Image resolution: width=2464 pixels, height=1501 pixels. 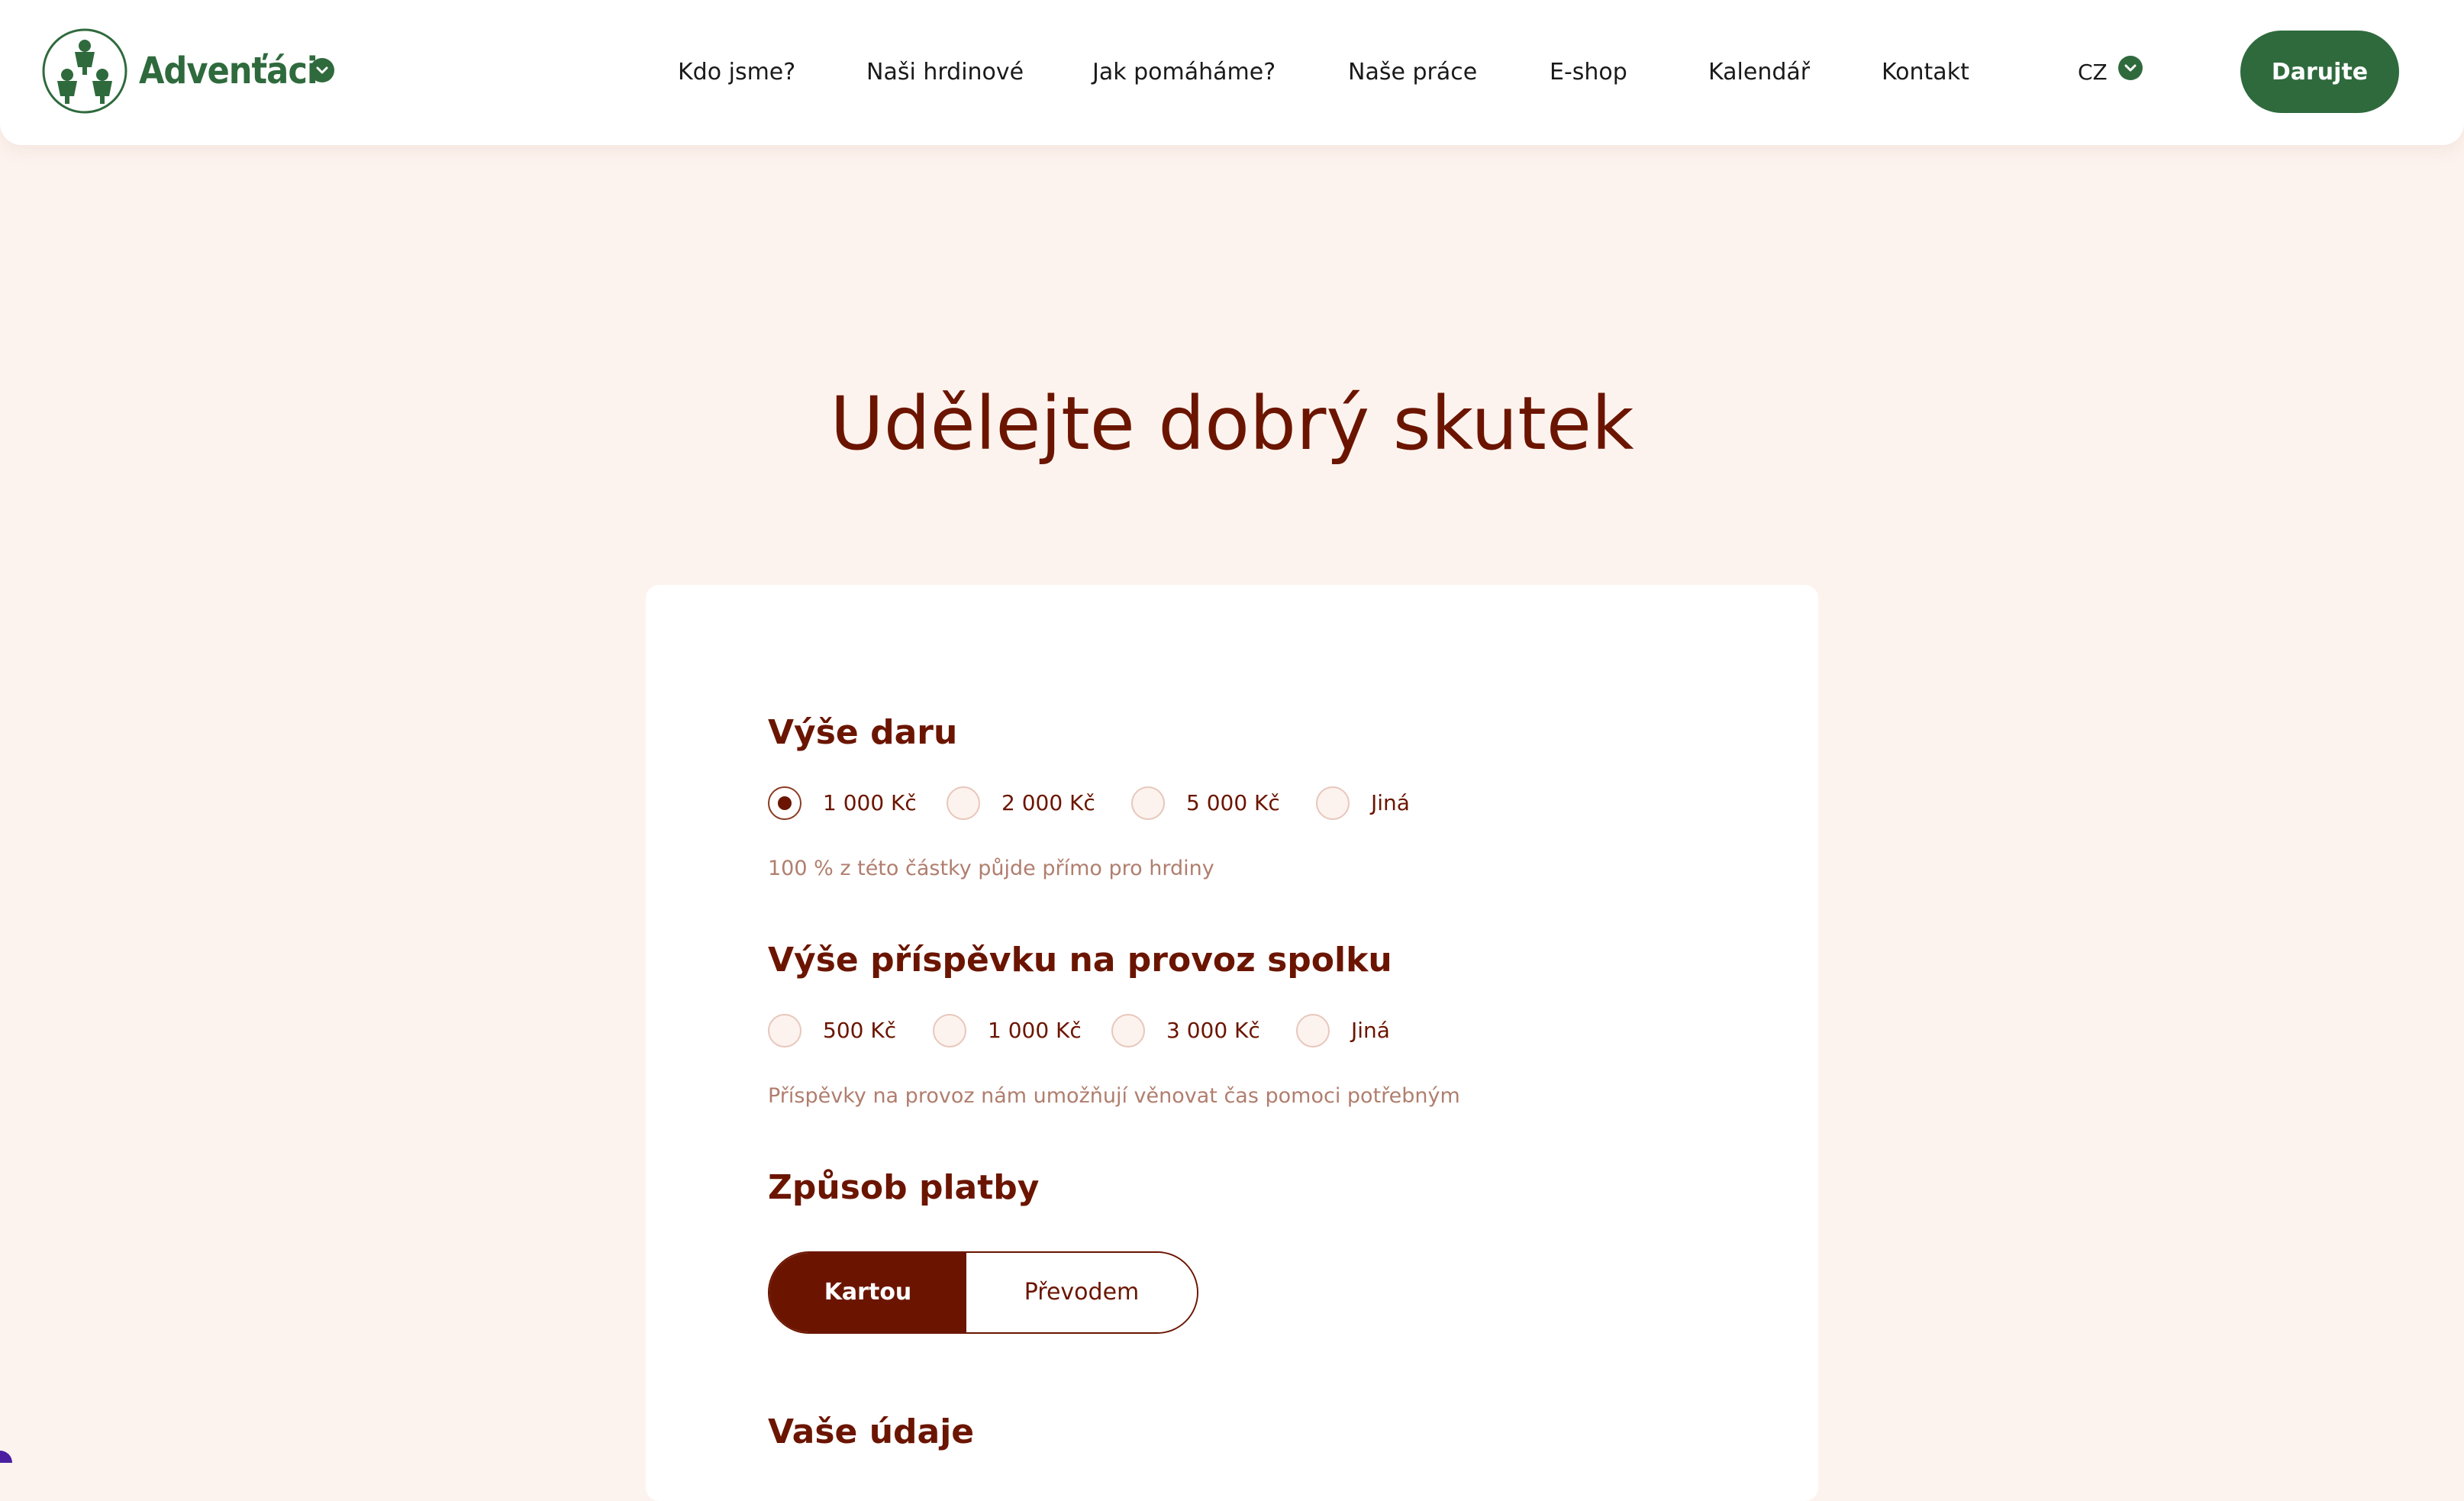 I want to click on radio-dot, so click(x=785, y=803).